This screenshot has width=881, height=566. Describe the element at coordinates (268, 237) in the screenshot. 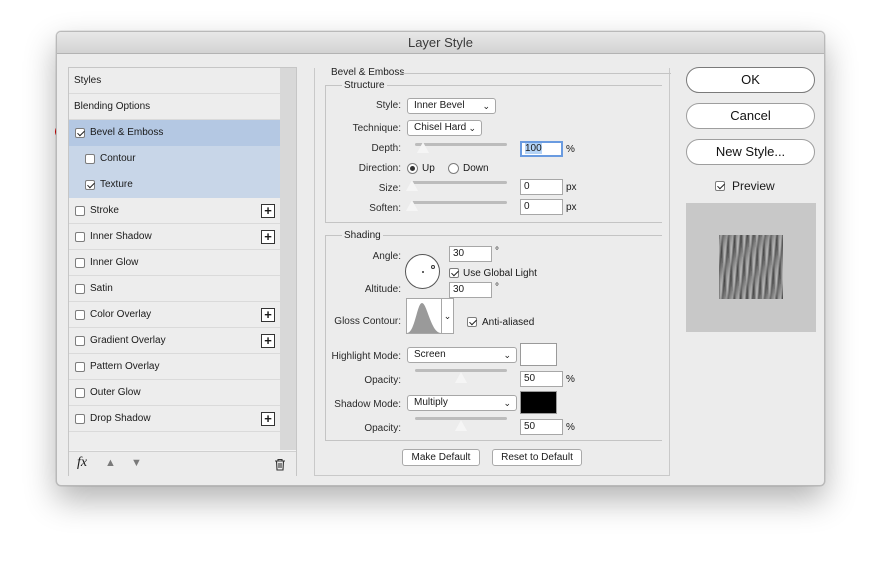

I see `add-inner-shadow-icon: +` at that location.